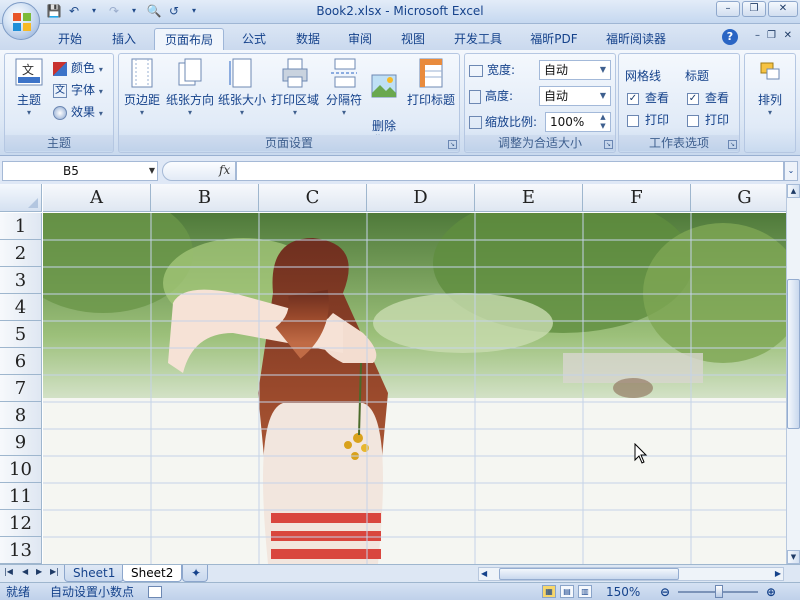  What do you see at coordinates (80, 171) in the screenshot?
I see `name-box: B5 ▼` at bounding box center [80, 171].